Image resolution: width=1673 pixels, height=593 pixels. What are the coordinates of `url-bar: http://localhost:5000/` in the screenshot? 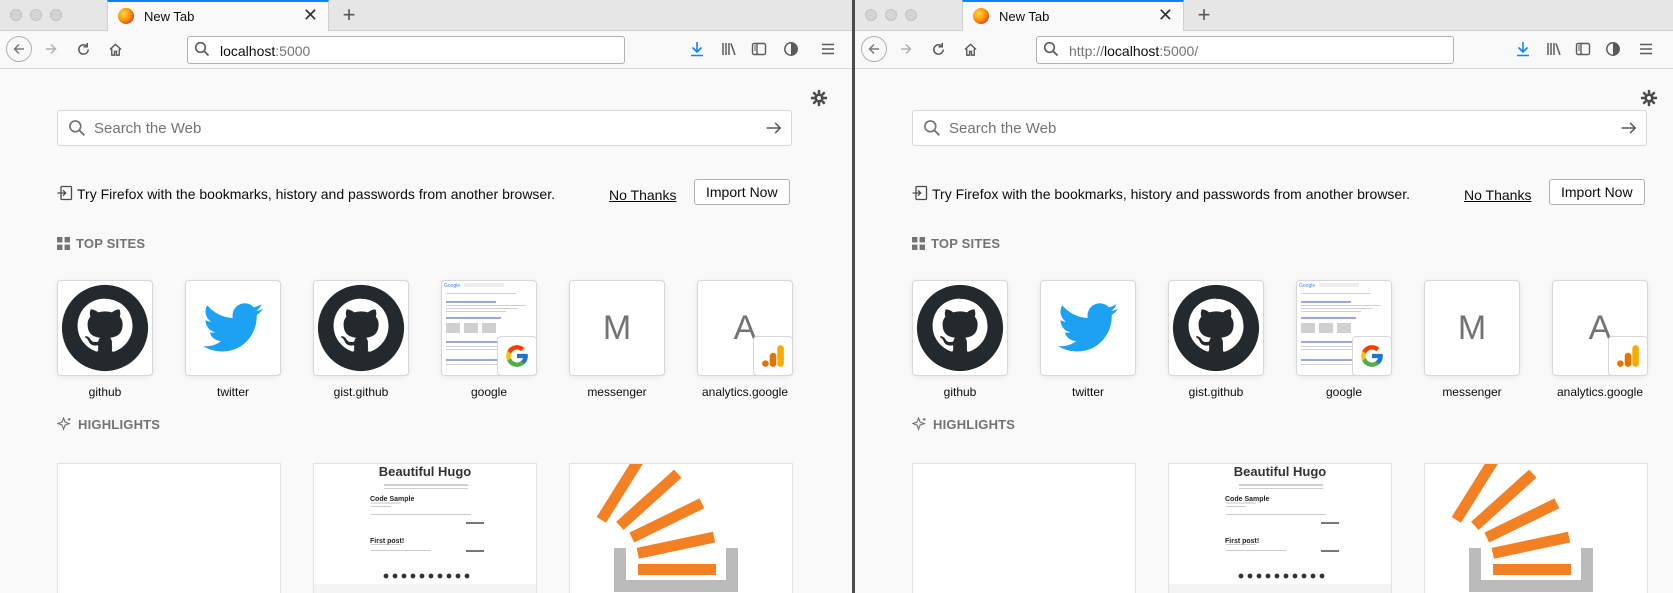 It's located at (1245, 50).